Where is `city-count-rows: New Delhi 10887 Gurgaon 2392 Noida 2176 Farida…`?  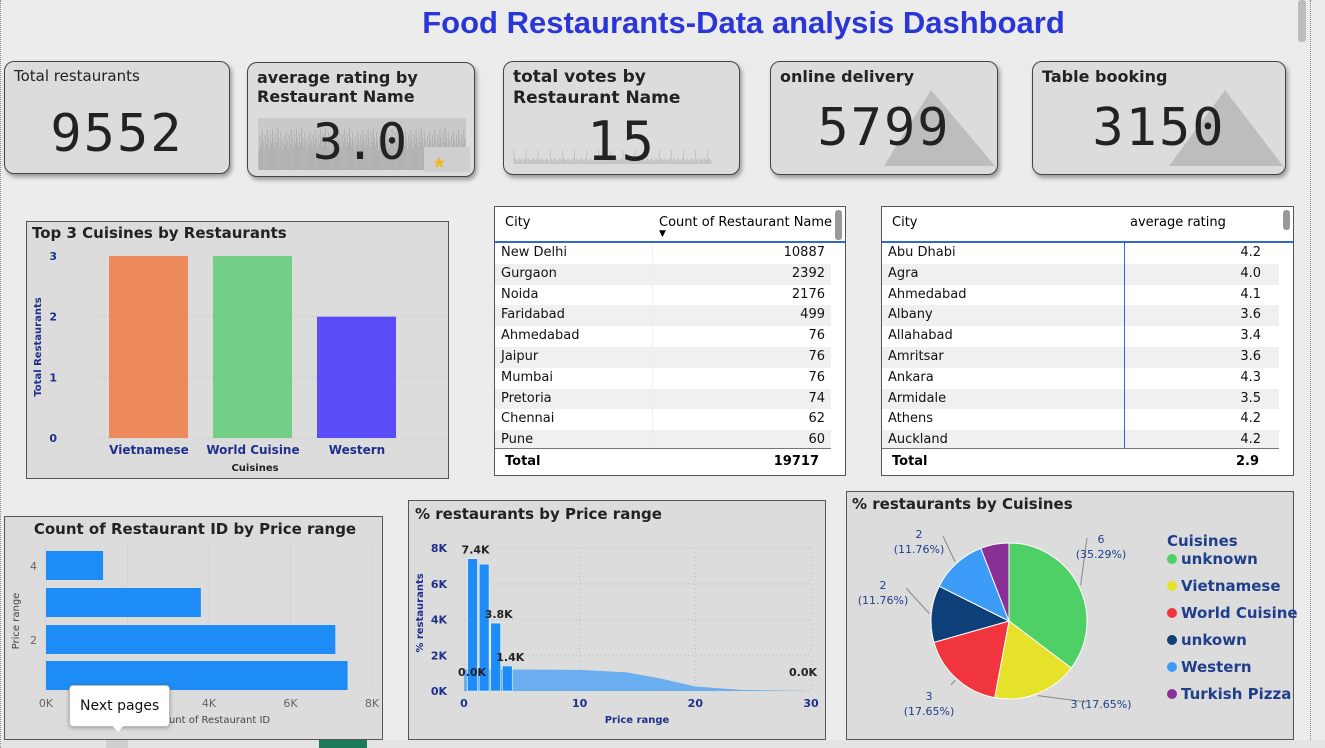 city-count-rows: New Delhi 10887 Gurgaon 2392 Noida 2176 Farida… is located at coordinates (663, 347).